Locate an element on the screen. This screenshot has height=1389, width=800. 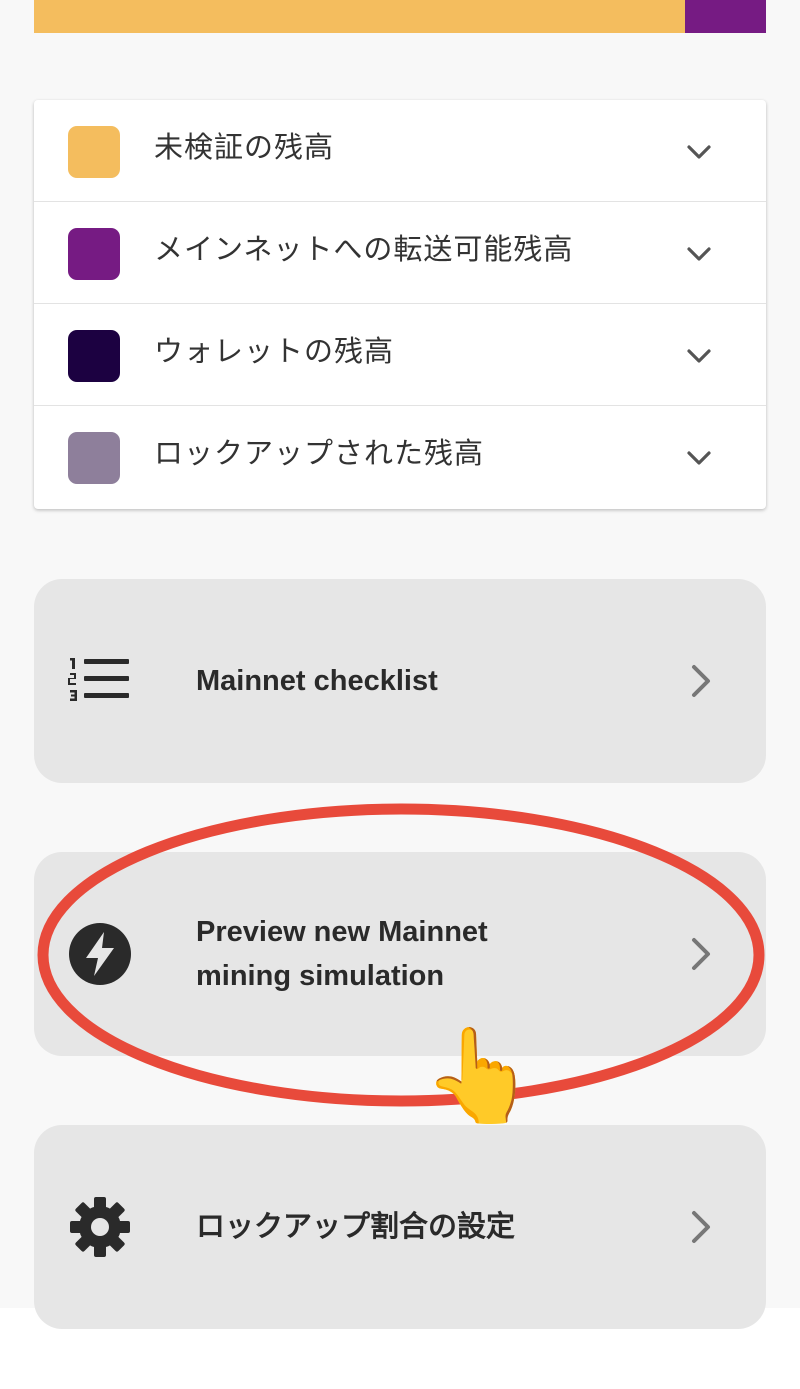
preview-mining-simulation-button: Preview new Mainnet mining simulation is located at coordinates (400, 954).